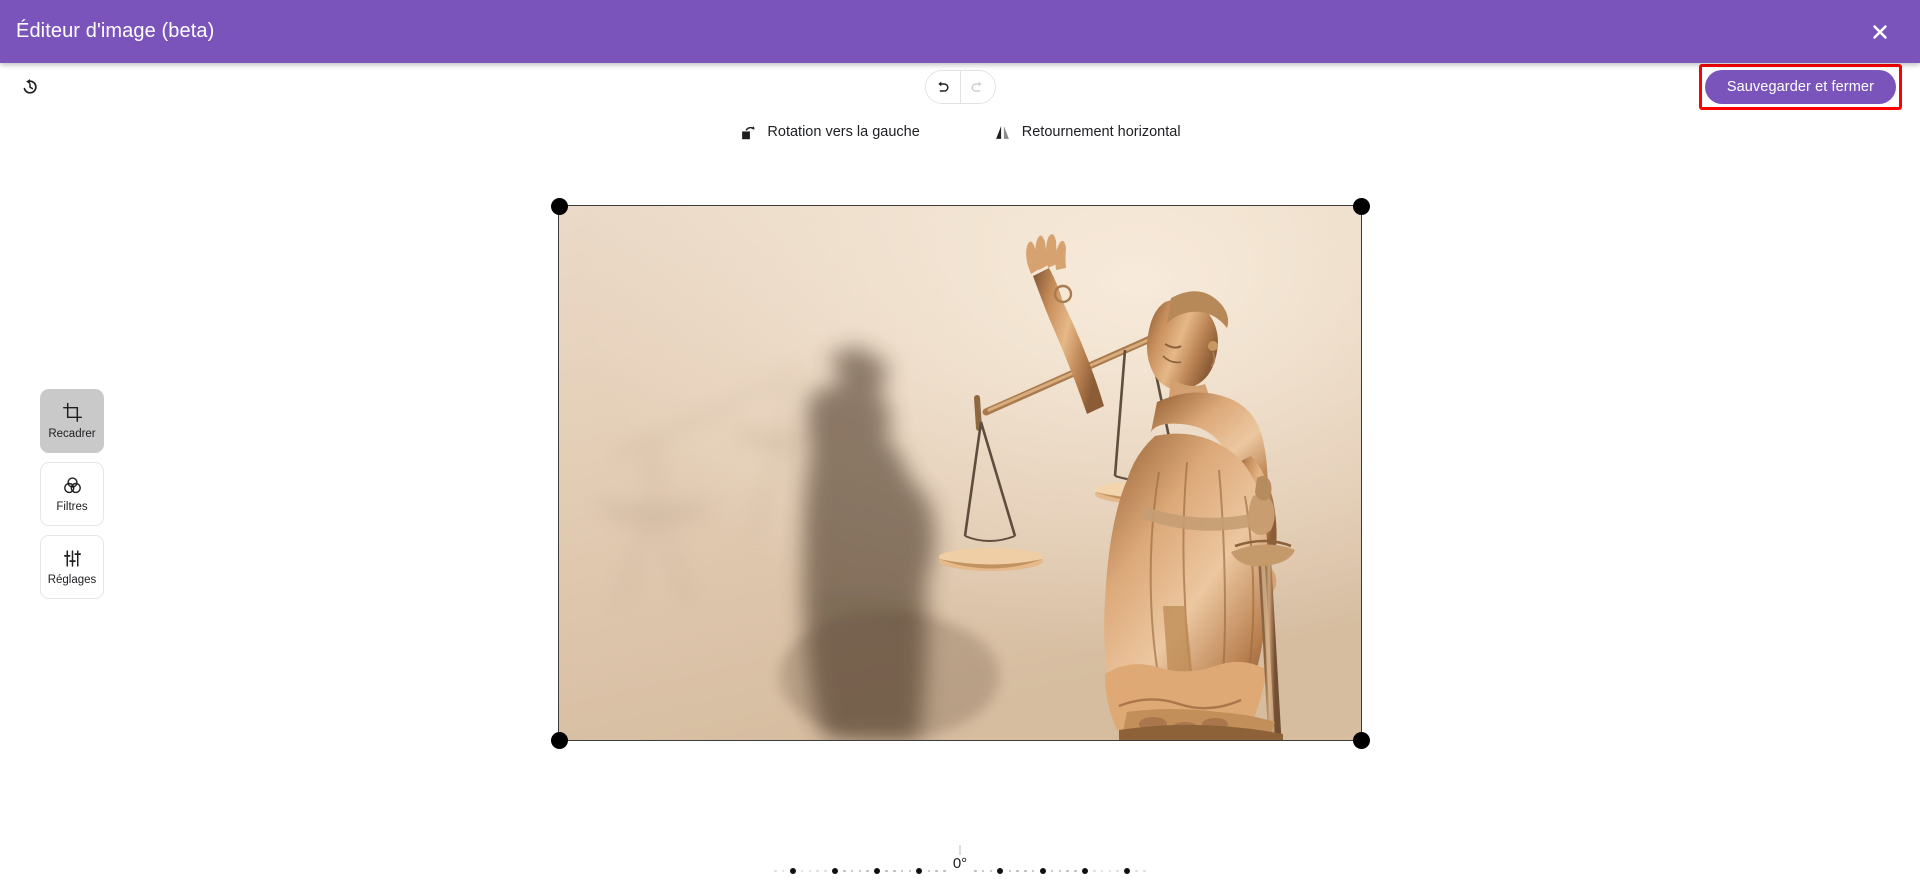 This screenshot has height=892, width=1920. What do you see at coordinates (72, 558) in the screenshot?
I see `adjustments-sliders-icon` at bounding box center [72, 558].